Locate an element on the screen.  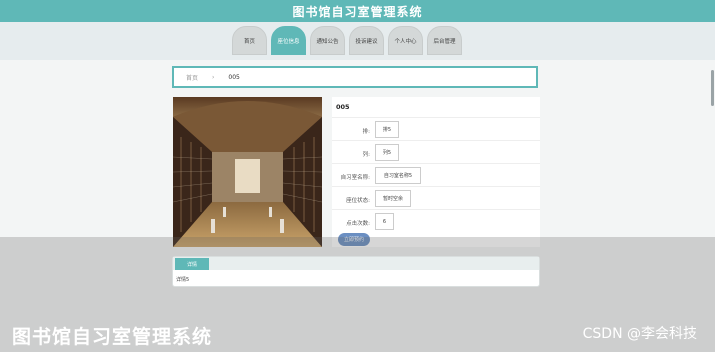
field-value: 暂时空余 is located at coordinates (393, 198).